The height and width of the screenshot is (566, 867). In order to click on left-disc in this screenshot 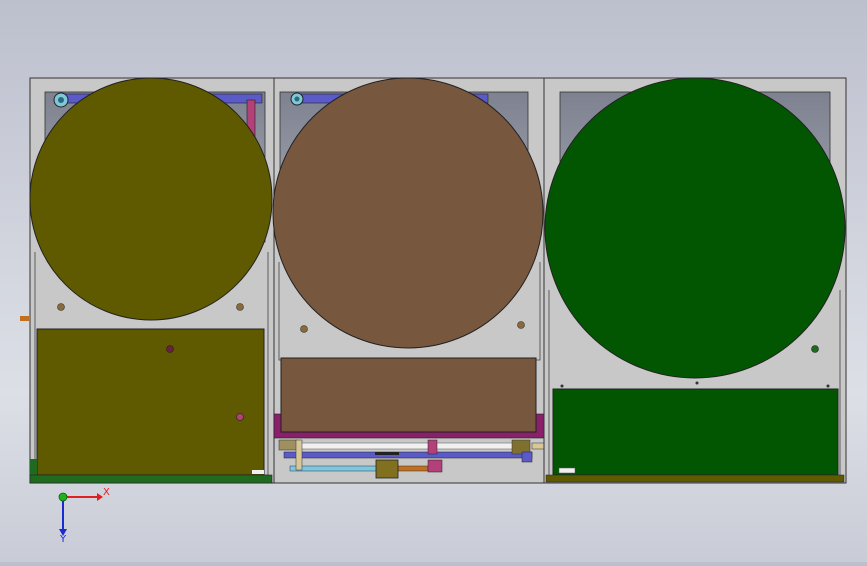, I will do `click(151, 199)`.